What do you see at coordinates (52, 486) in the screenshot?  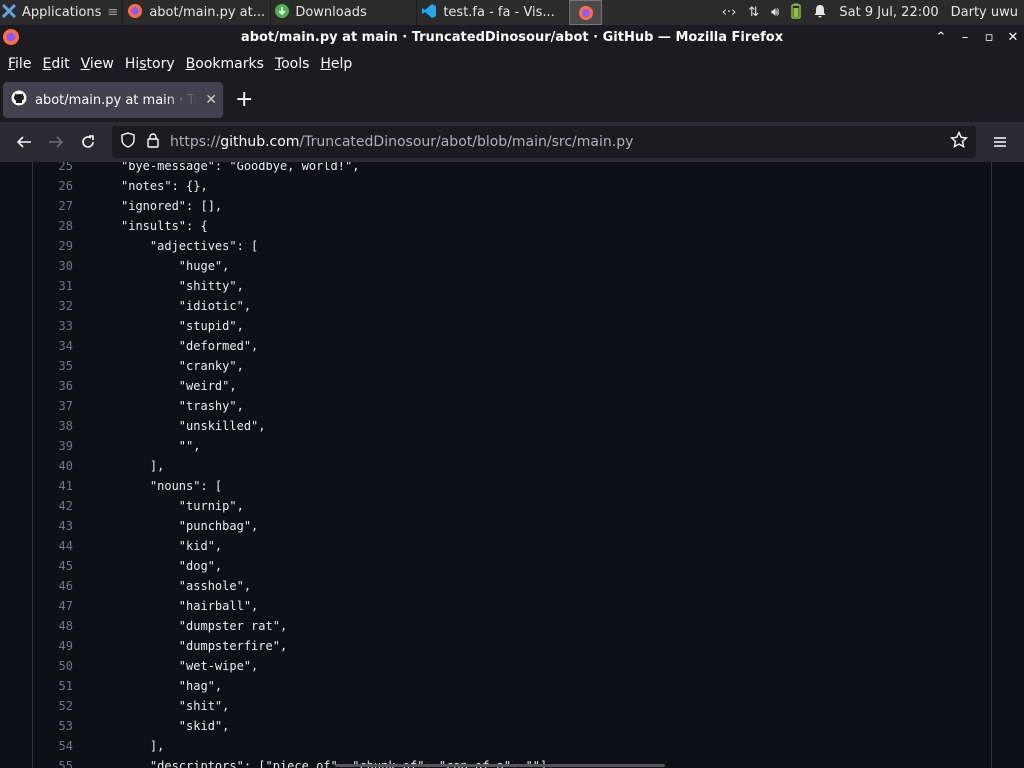 I see `line-number: 41` at bounding box center [52, 486].